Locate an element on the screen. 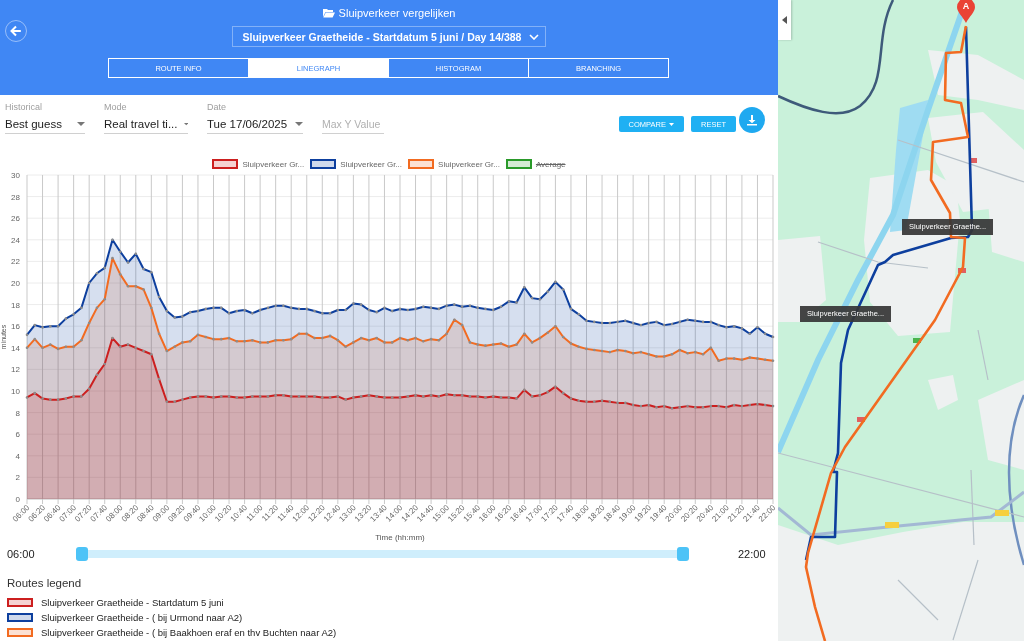 This screenshot has height=641, width=1024. axis-label: 10 is located at coordinates (15, 391).